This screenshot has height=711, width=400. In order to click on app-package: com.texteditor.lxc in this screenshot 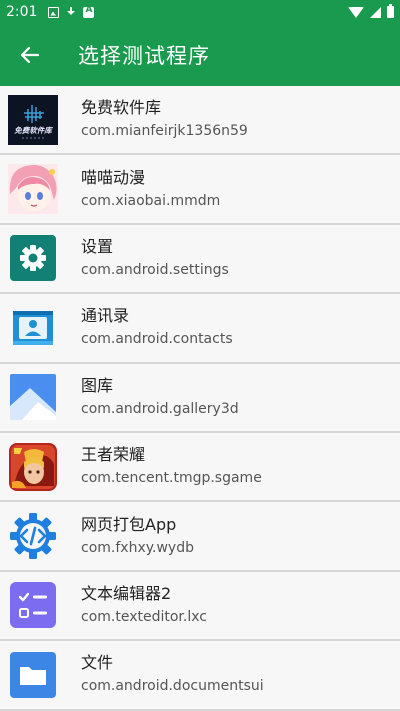, I will do `click(144, 616)`.